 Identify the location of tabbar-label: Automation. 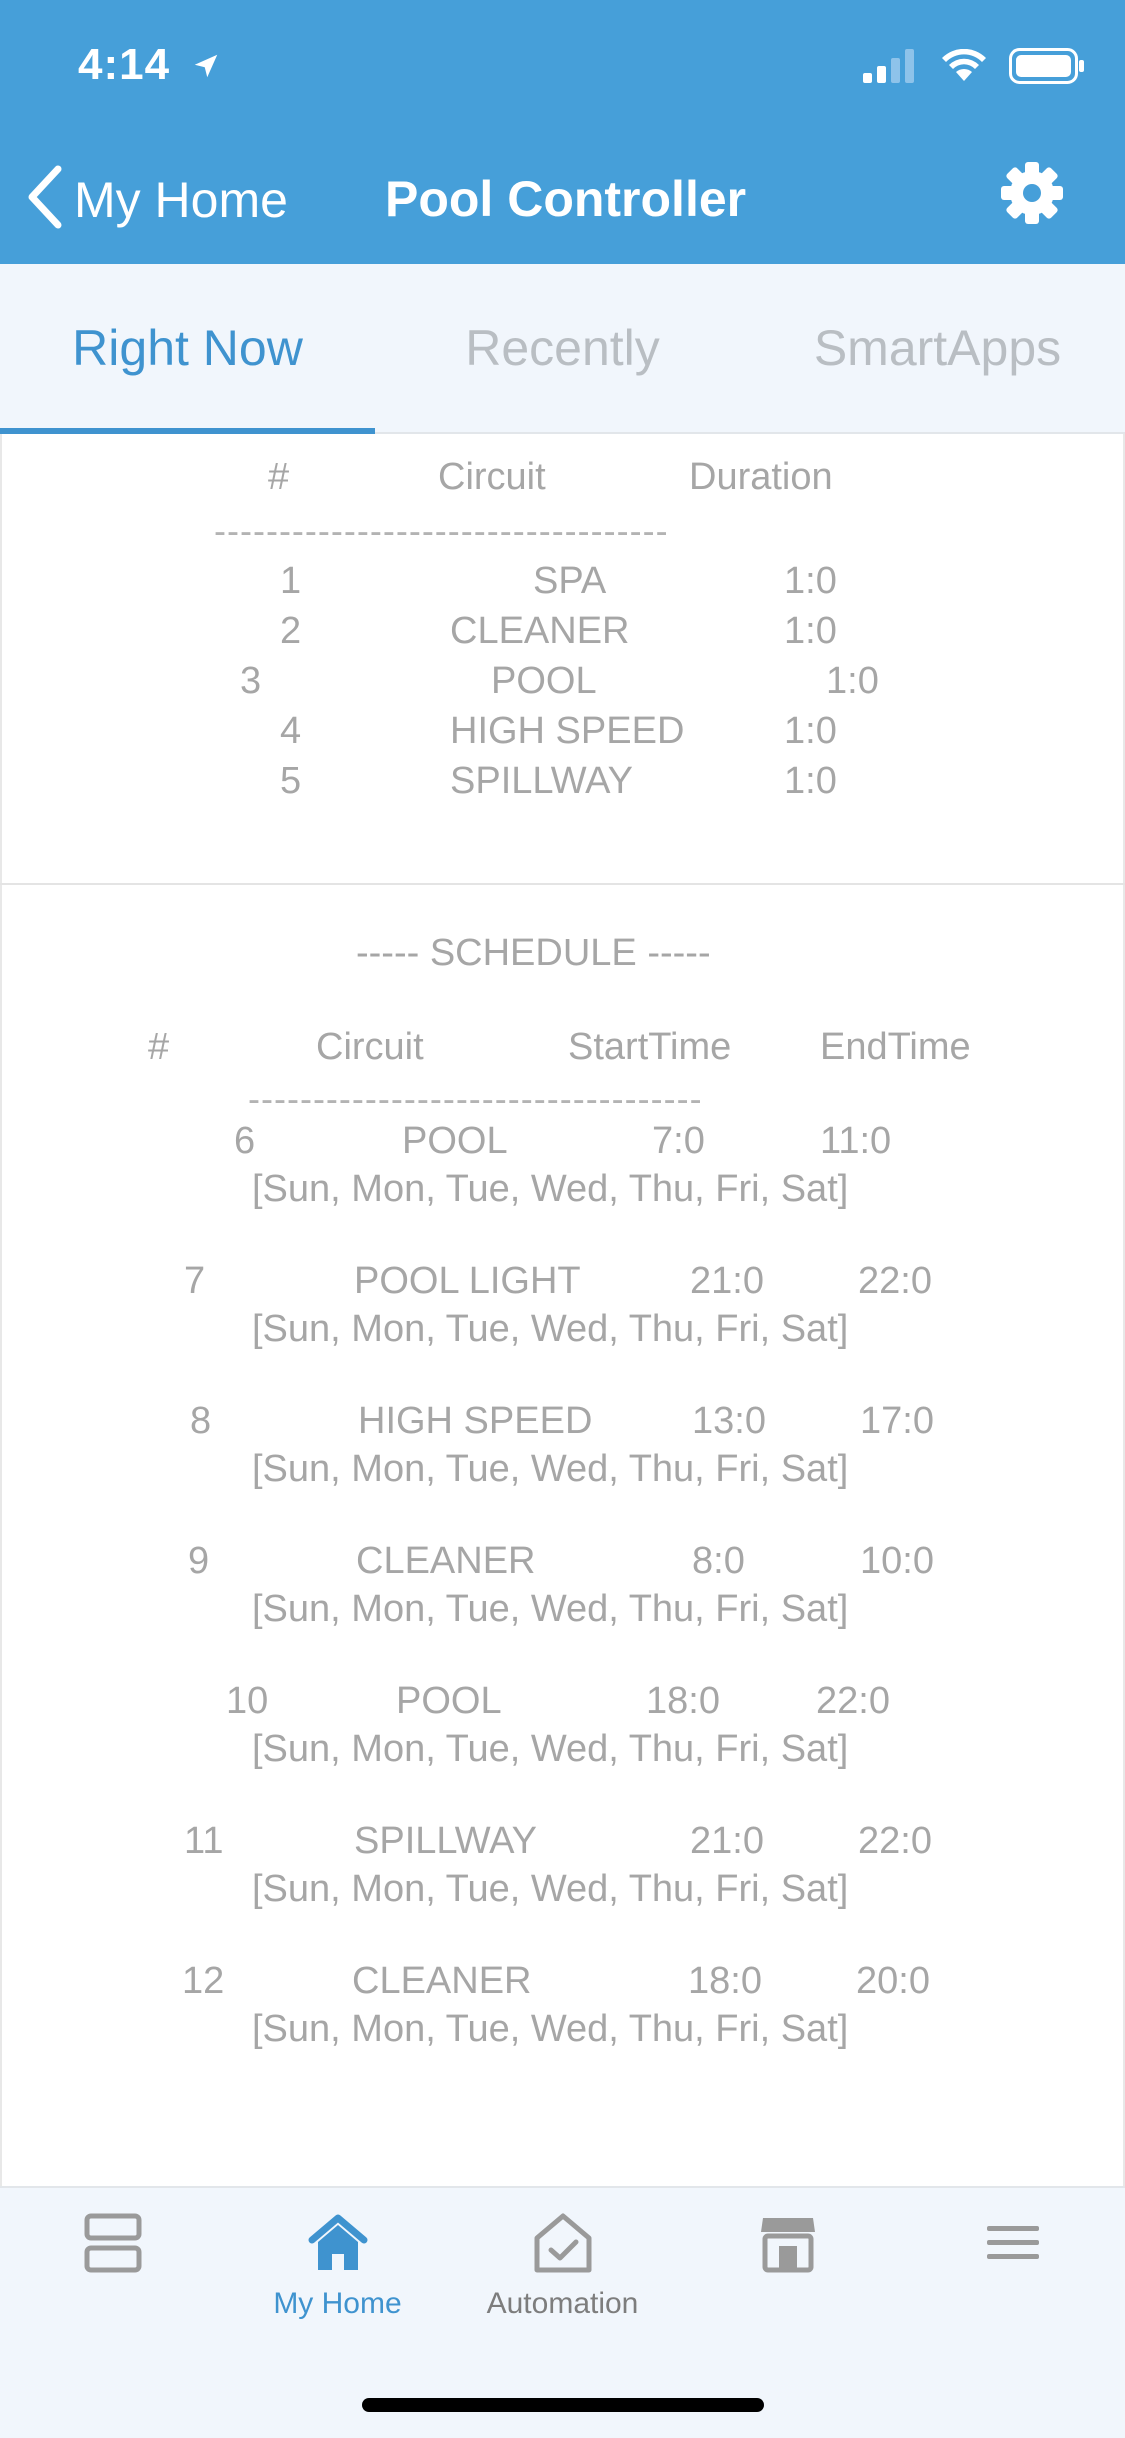
(562, 2303).